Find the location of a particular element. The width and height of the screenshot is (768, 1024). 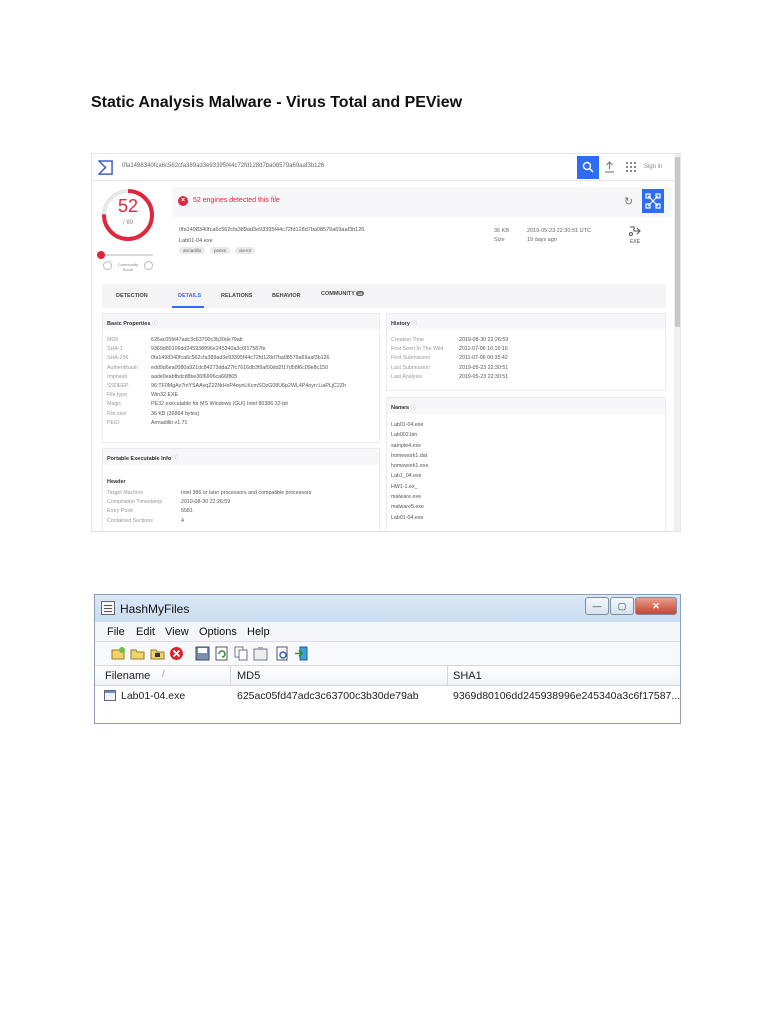

graph-button is located at coordinates (653, 201).